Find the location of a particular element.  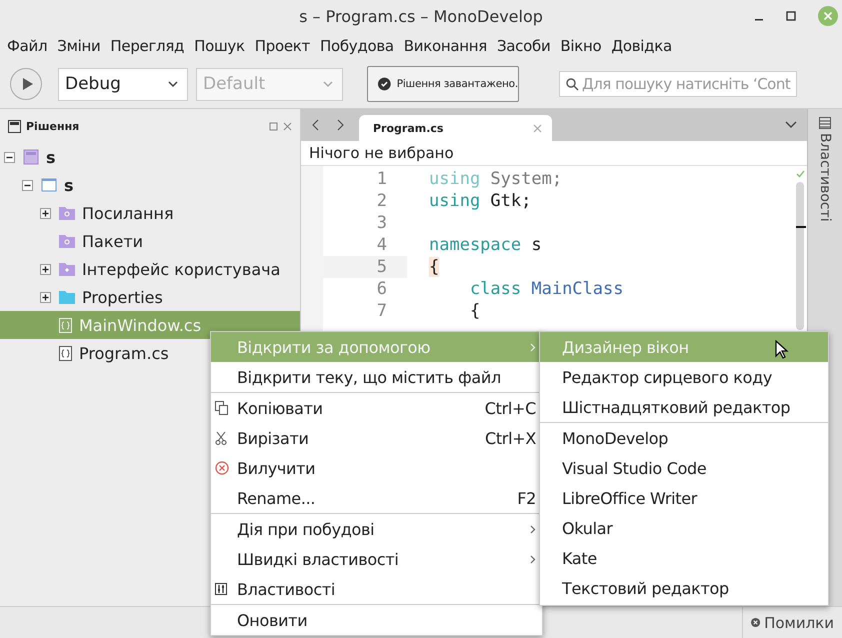

menu-item: Visual Studio Code is located at coordinates (684, 468).